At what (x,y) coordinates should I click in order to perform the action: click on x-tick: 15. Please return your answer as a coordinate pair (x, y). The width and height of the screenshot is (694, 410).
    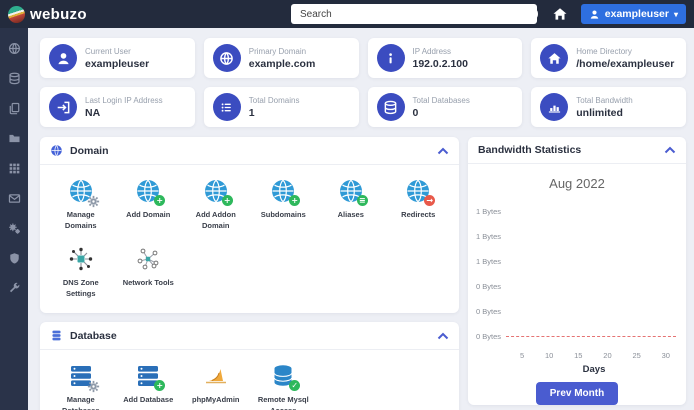
    Looking at the image, I should click on (578, 355).